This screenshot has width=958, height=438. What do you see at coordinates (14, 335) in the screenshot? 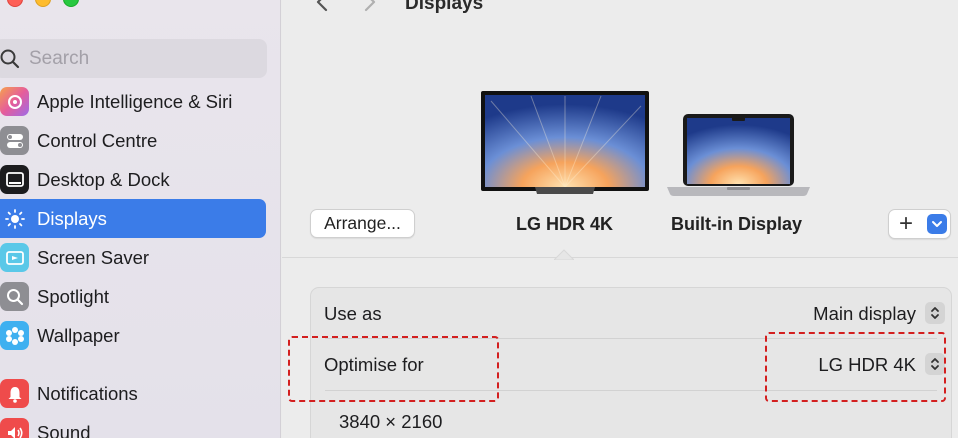
I see `wallpaper-icon` at bounding box center [14, 335].